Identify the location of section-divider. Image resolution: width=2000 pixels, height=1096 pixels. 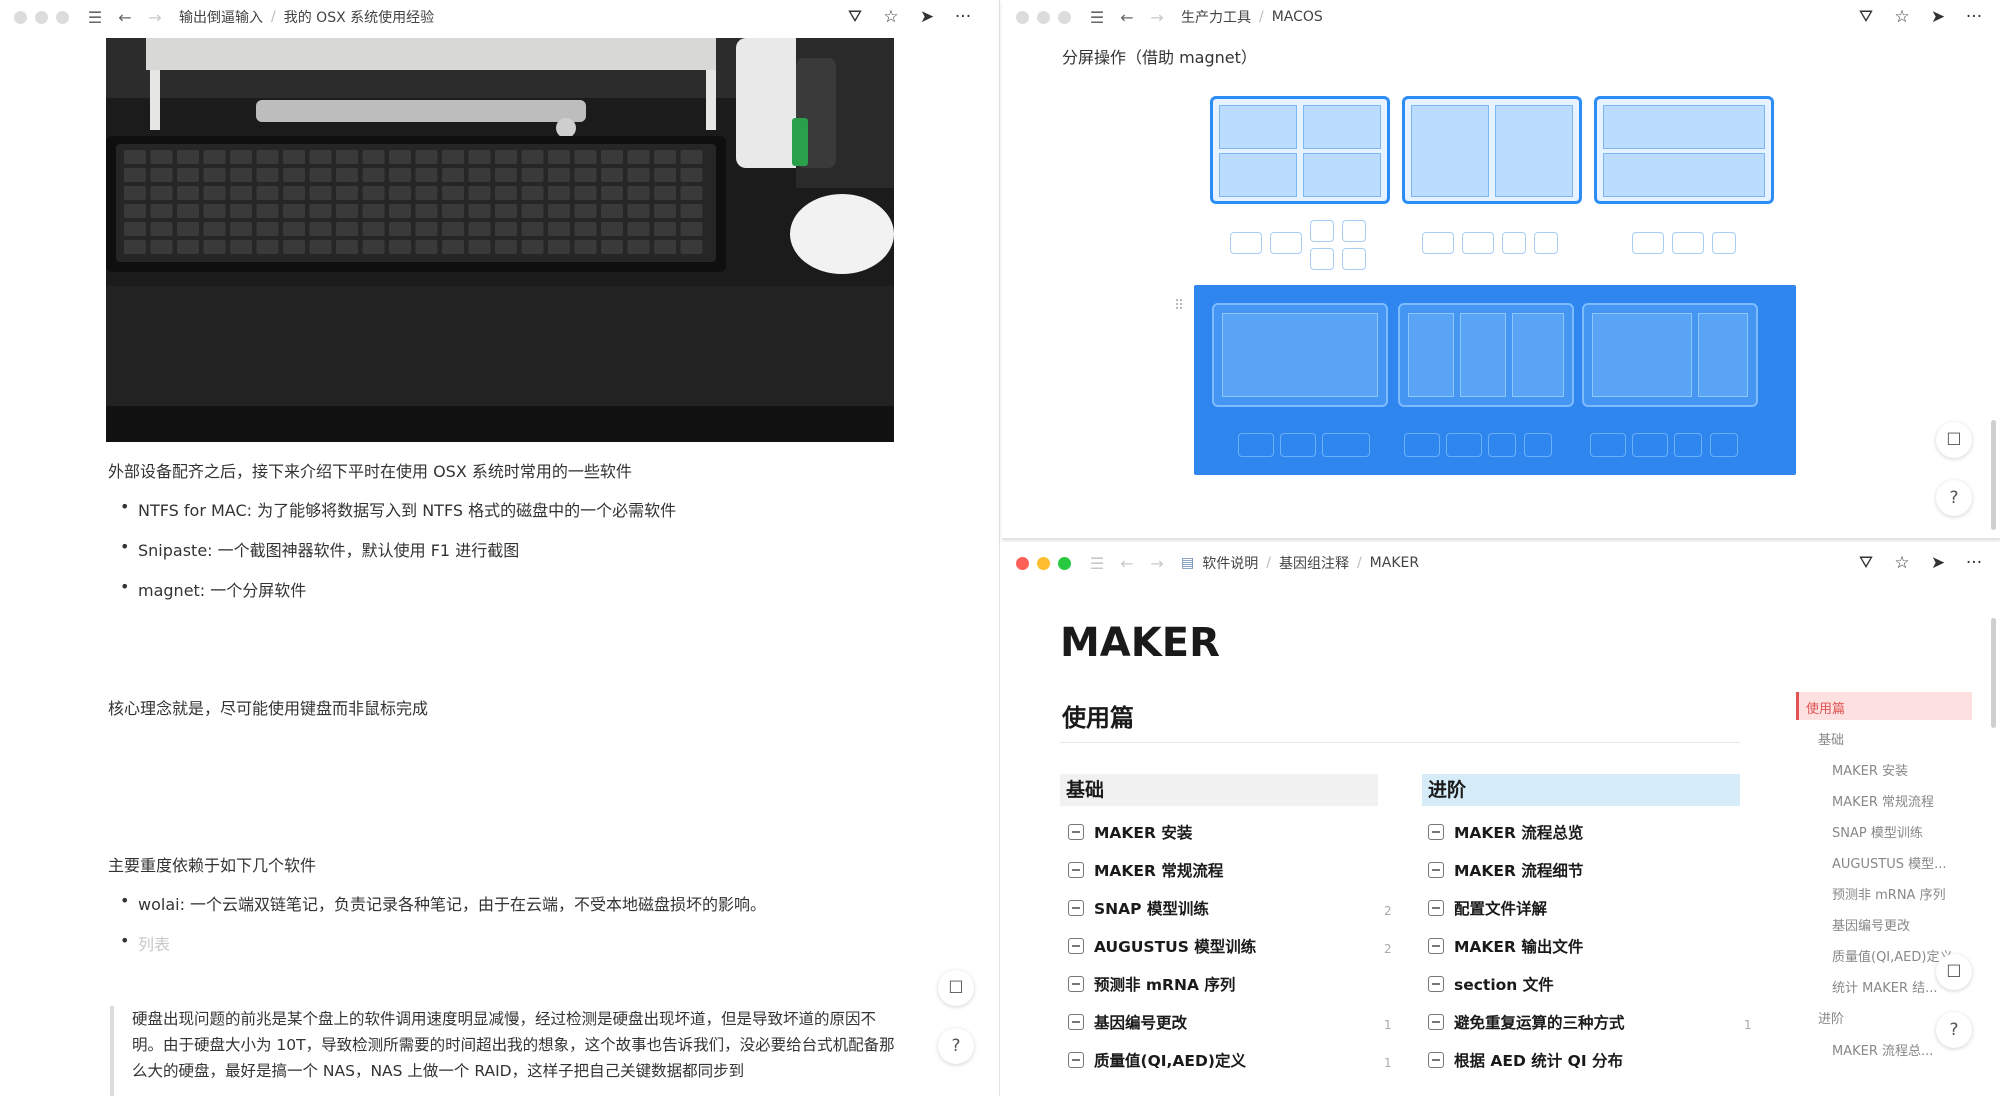
(1400, 742).